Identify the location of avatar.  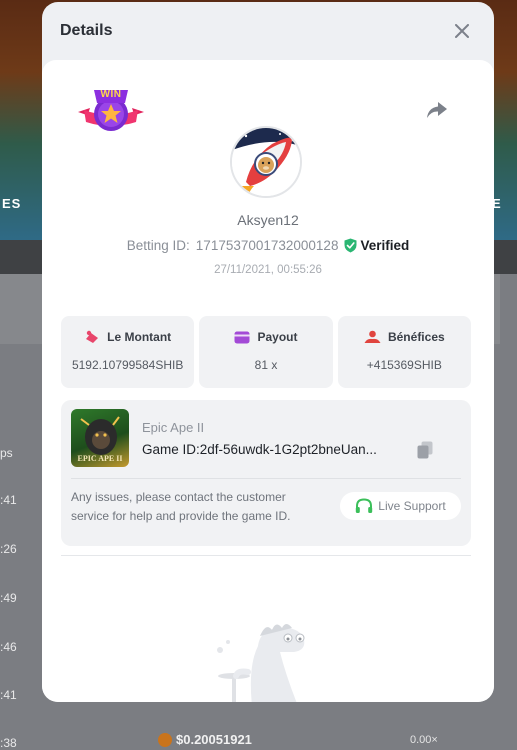
(266, 162).